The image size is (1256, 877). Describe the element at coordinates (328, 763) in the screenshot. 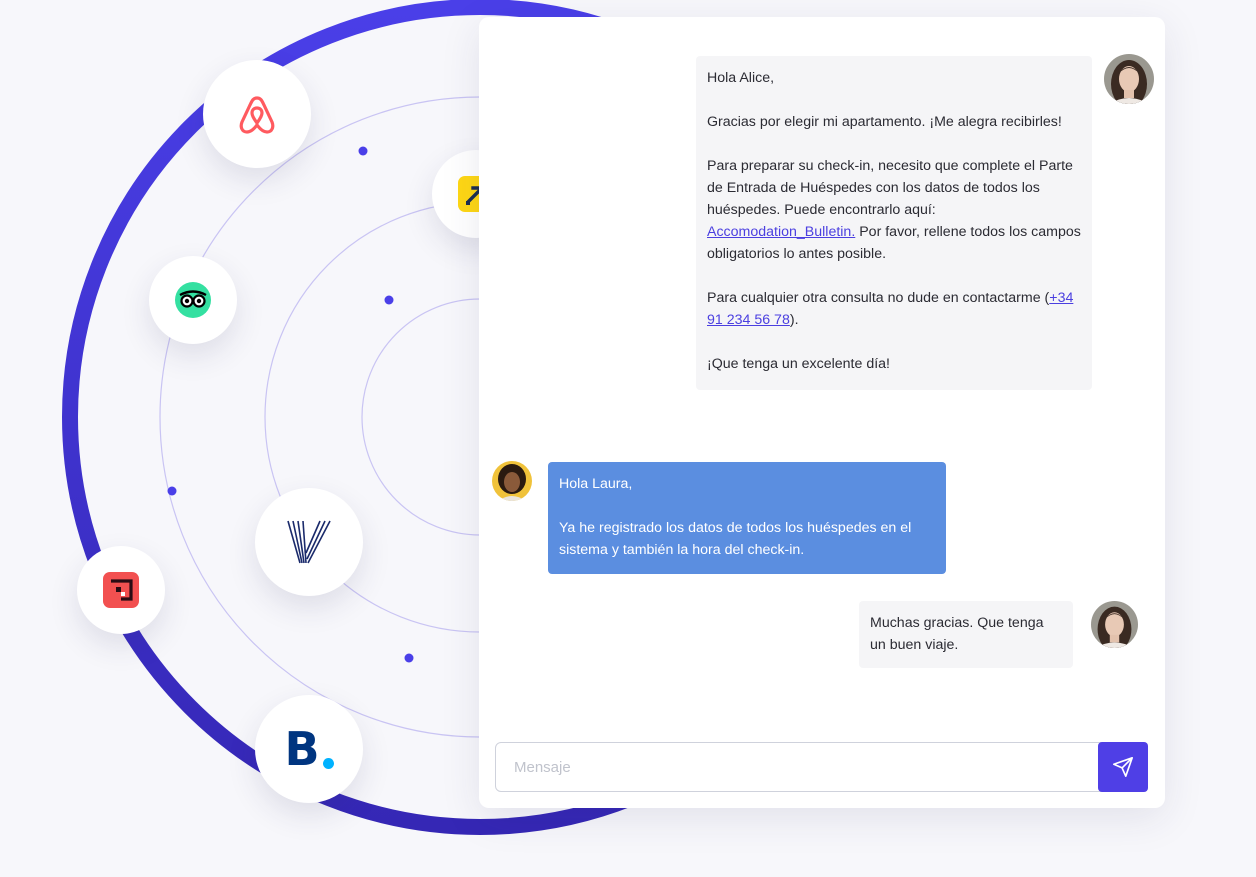

I see `booking-dot` at that location.